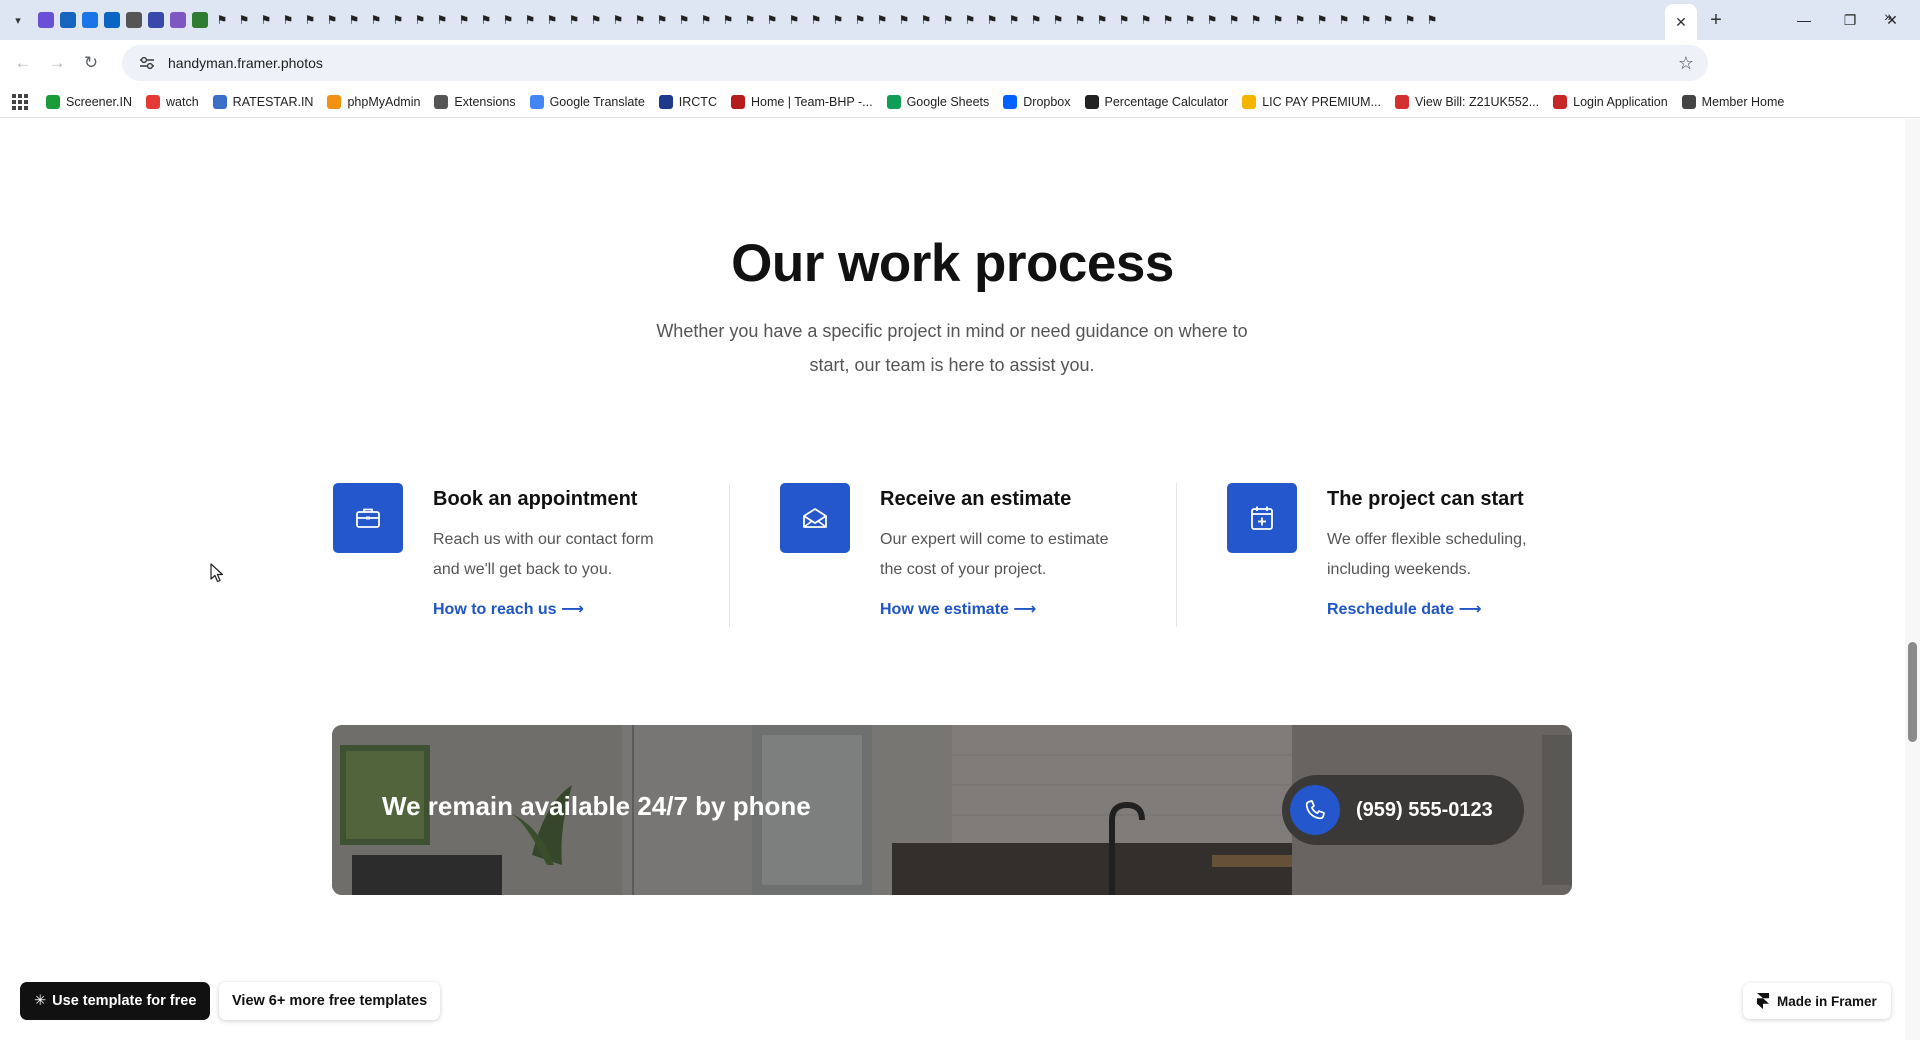  I want to click on reschedule-date-link: Reschedule date ⟶, so click(1404, 609).